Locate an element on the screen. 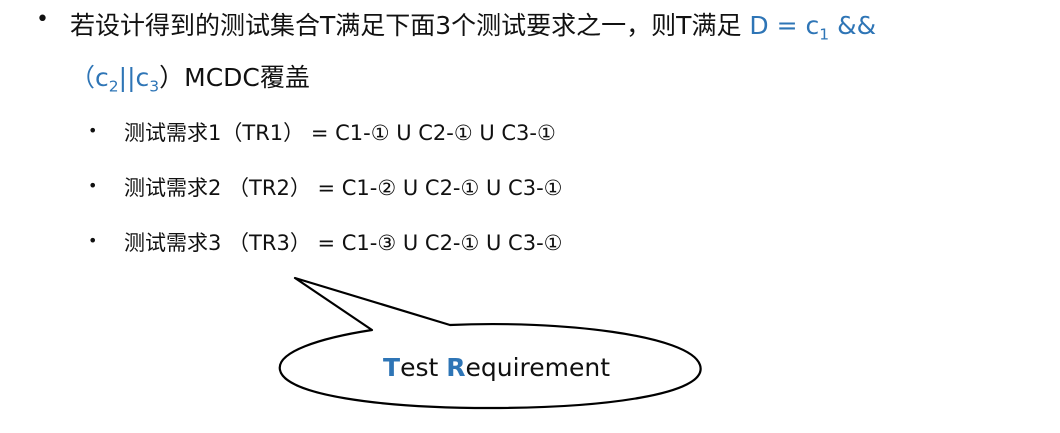  callout-initial-t: T is located at coordinates (392, 367).